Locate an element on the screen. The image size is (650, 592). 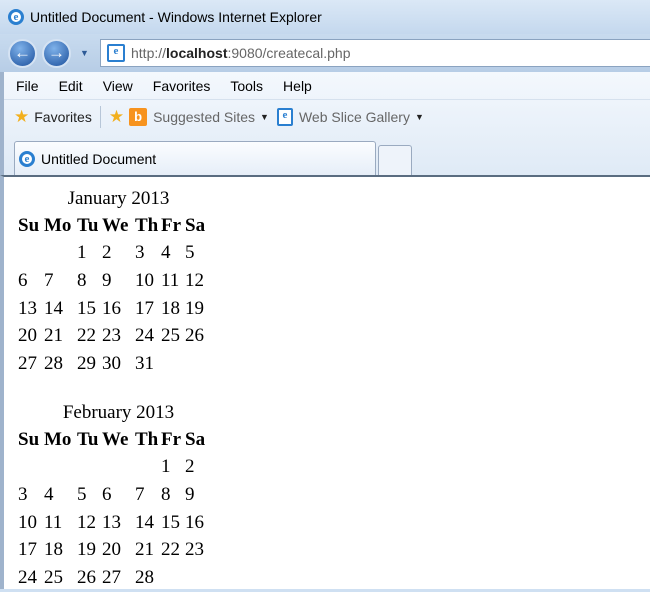
day-cell: 16 is located at coordinates (194, 522).